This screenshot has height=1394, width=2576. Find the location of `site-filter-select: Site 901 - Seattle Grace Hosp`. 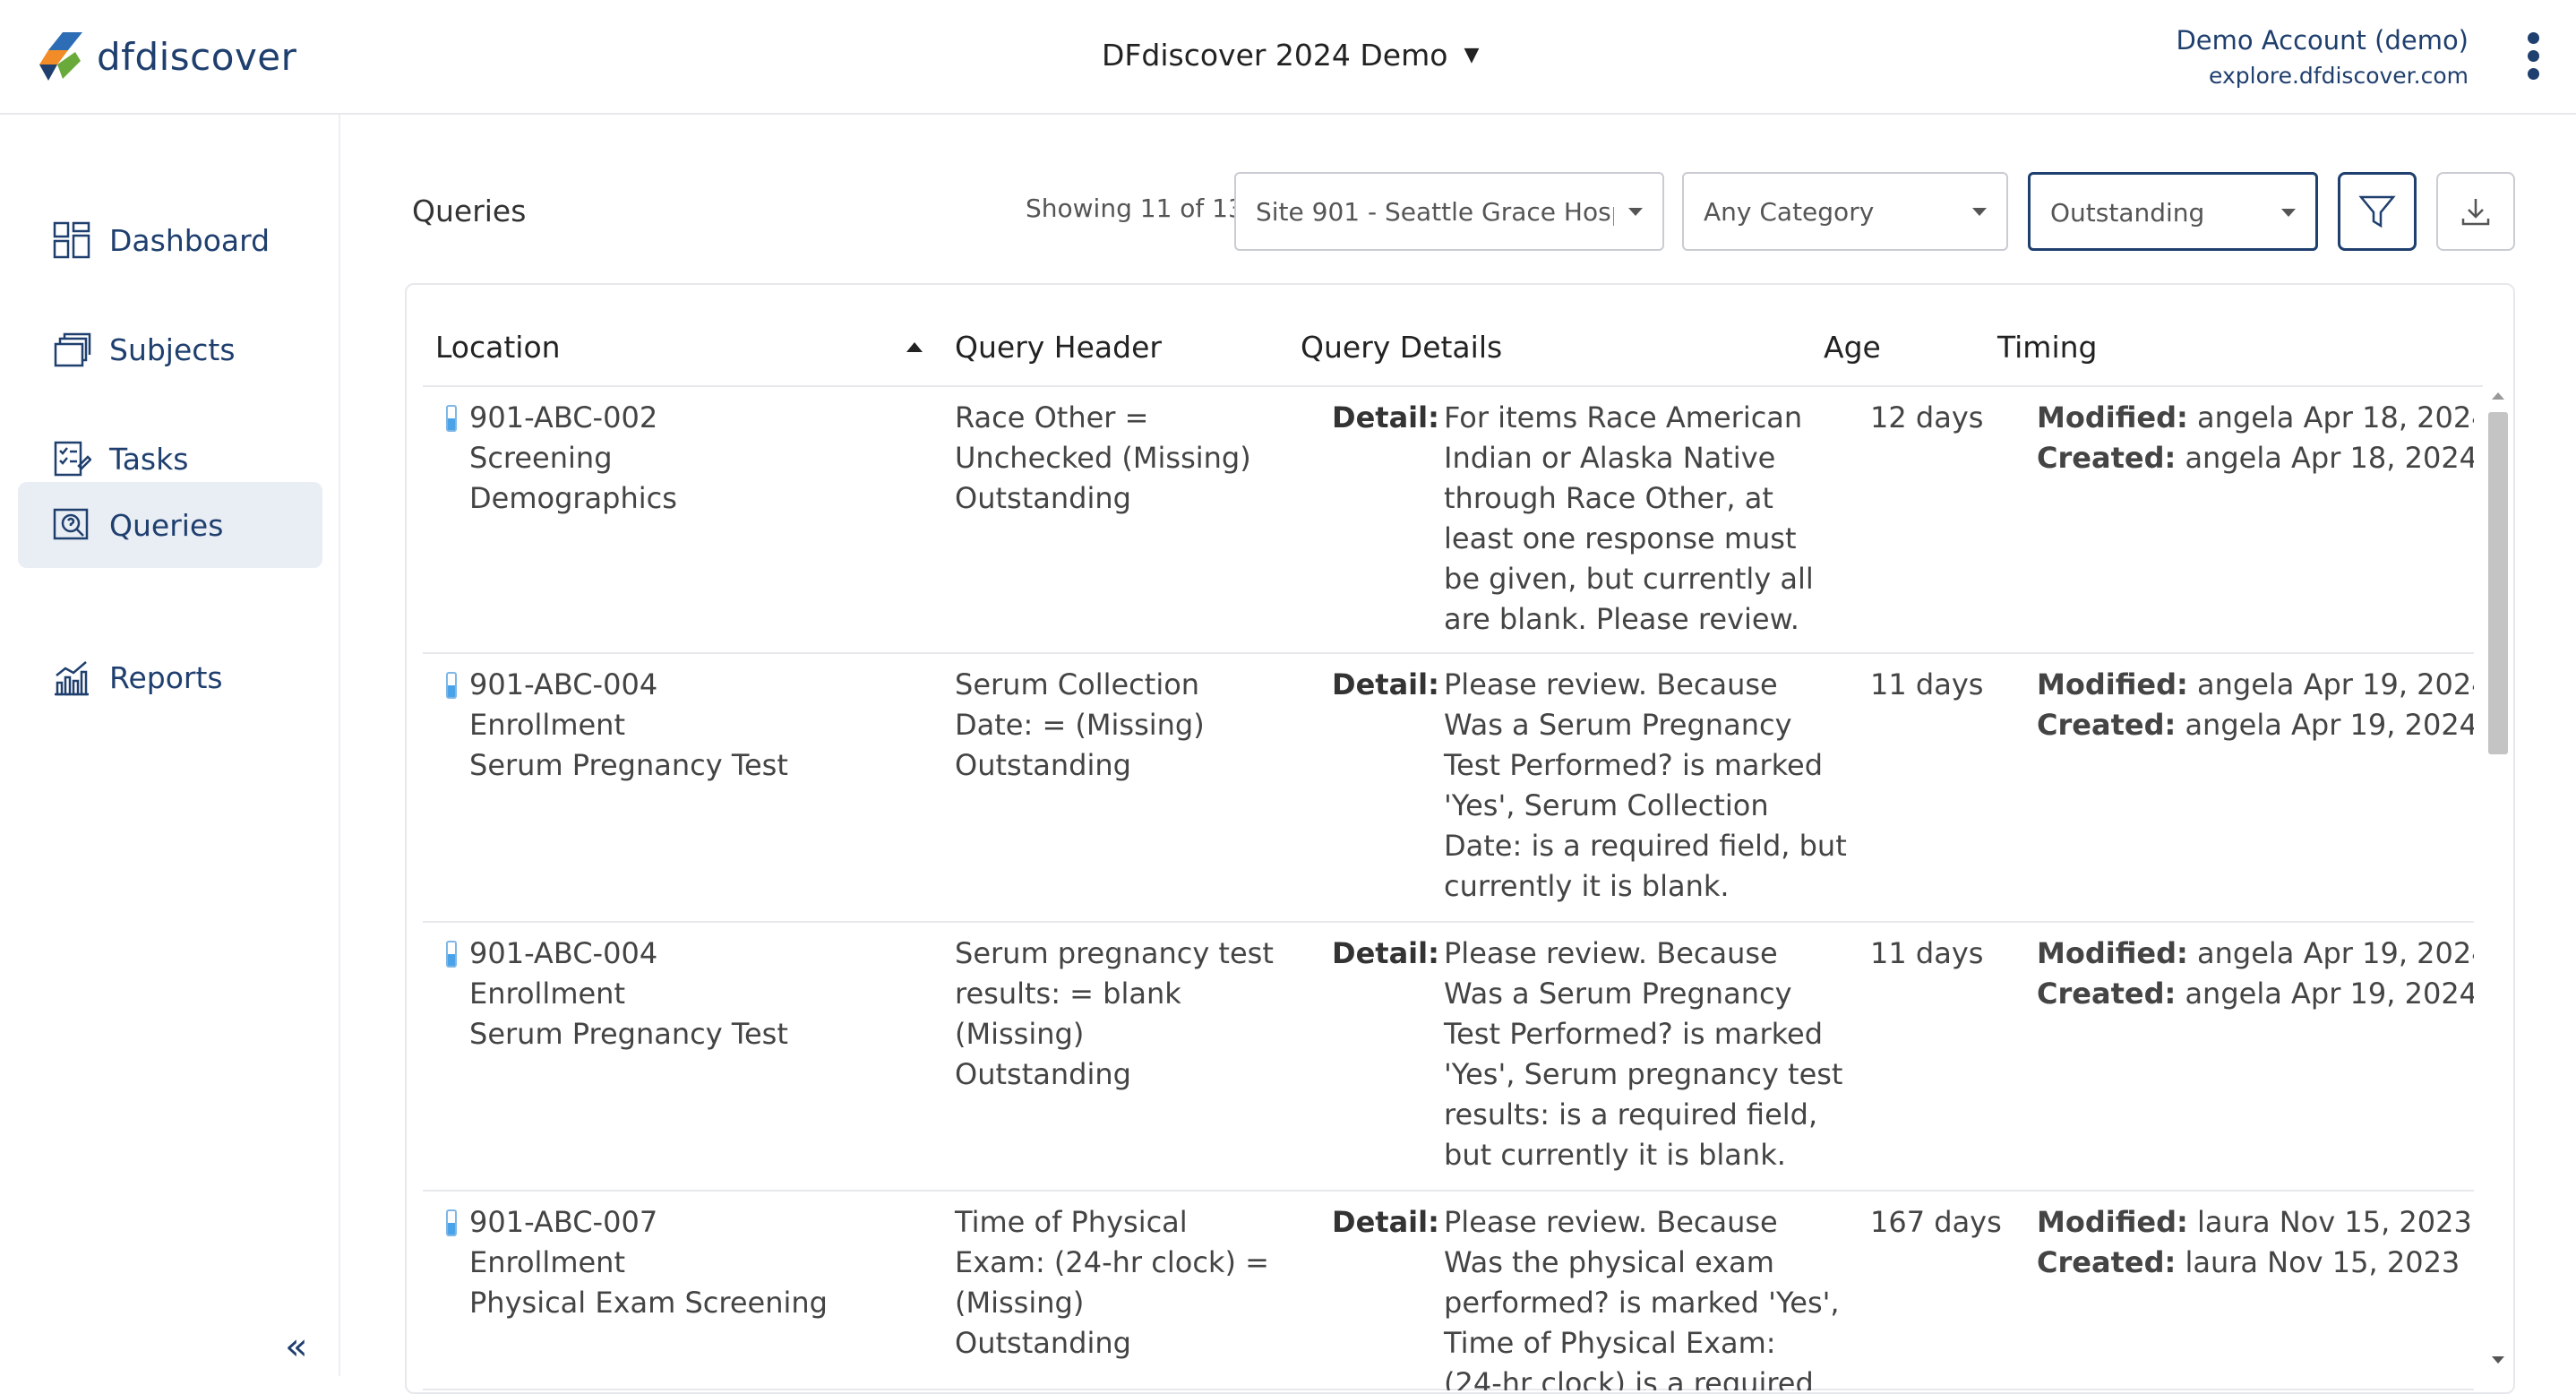

site-filter-select: Site 901 - Seattle Grace Hosp is located at coordinates (1449, 212).